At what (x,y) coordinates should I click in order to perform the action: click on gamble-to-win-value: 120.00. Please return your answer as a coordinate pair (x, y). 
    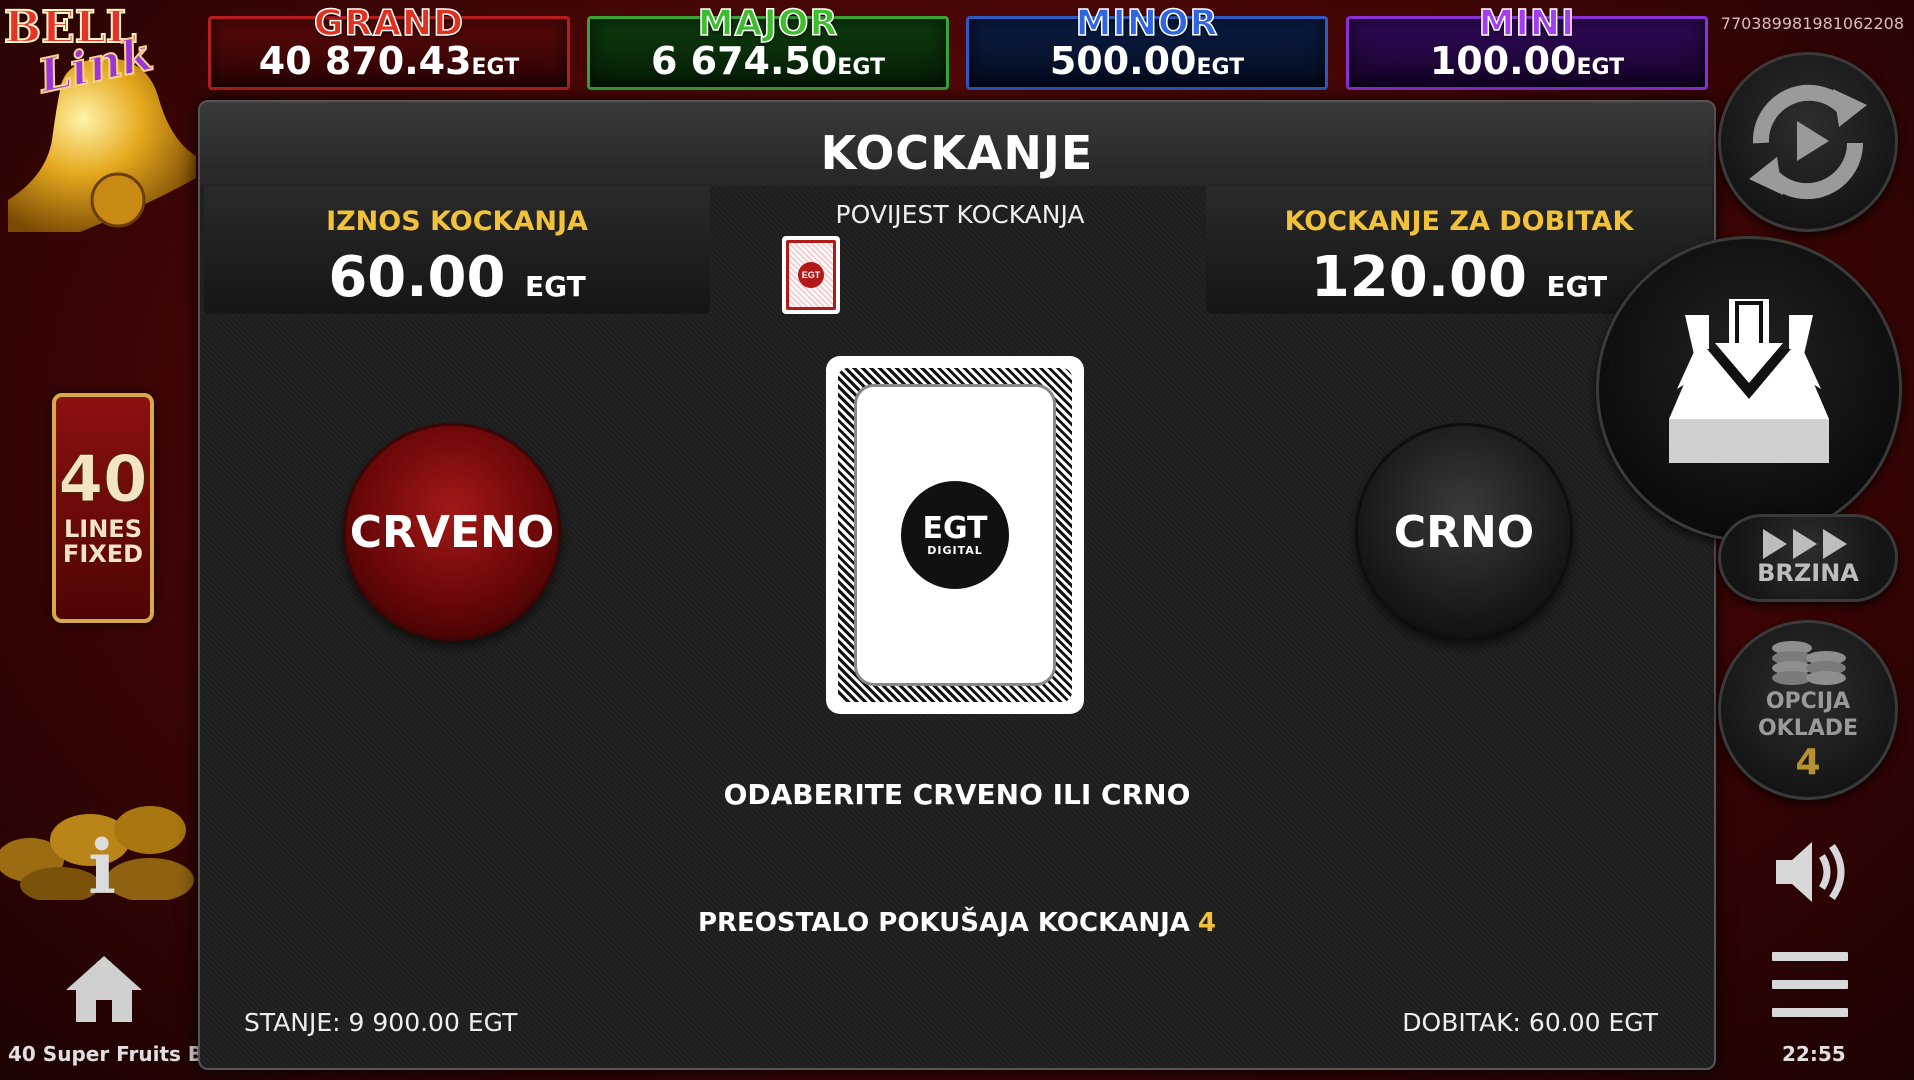
    Looking at the image, I should click on (1418, 277).